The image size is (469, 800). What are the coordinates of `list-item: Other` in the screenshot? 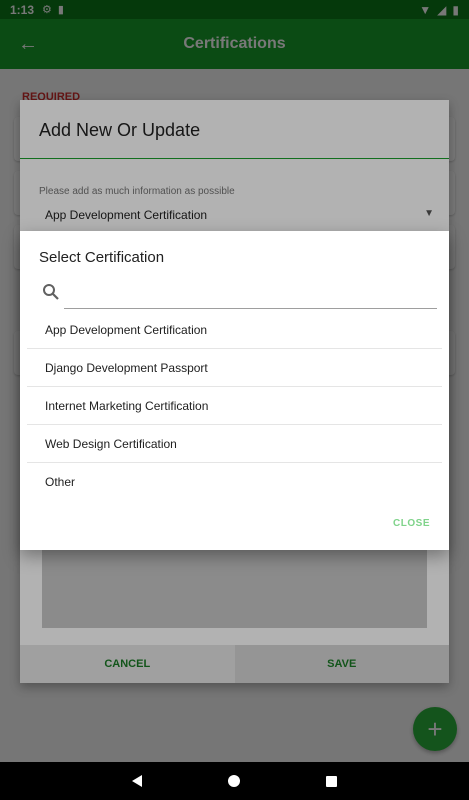 It's located at (234, 482).